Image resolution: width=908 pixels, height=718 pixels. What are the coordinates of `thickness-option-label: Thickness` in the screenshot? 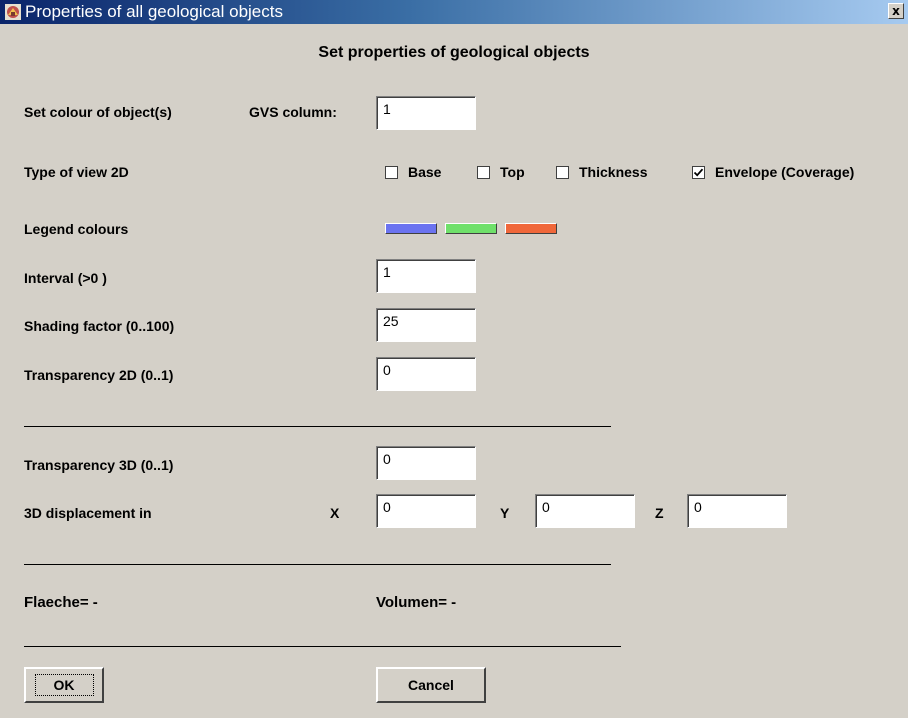 It's located at (613, 172).